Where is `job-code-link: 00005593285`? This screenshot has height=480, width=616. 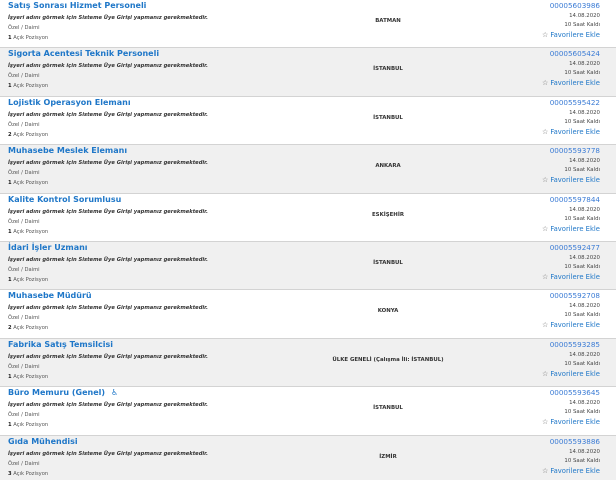
job-code-link: 00005593285 is located at coordinates (575, 344).